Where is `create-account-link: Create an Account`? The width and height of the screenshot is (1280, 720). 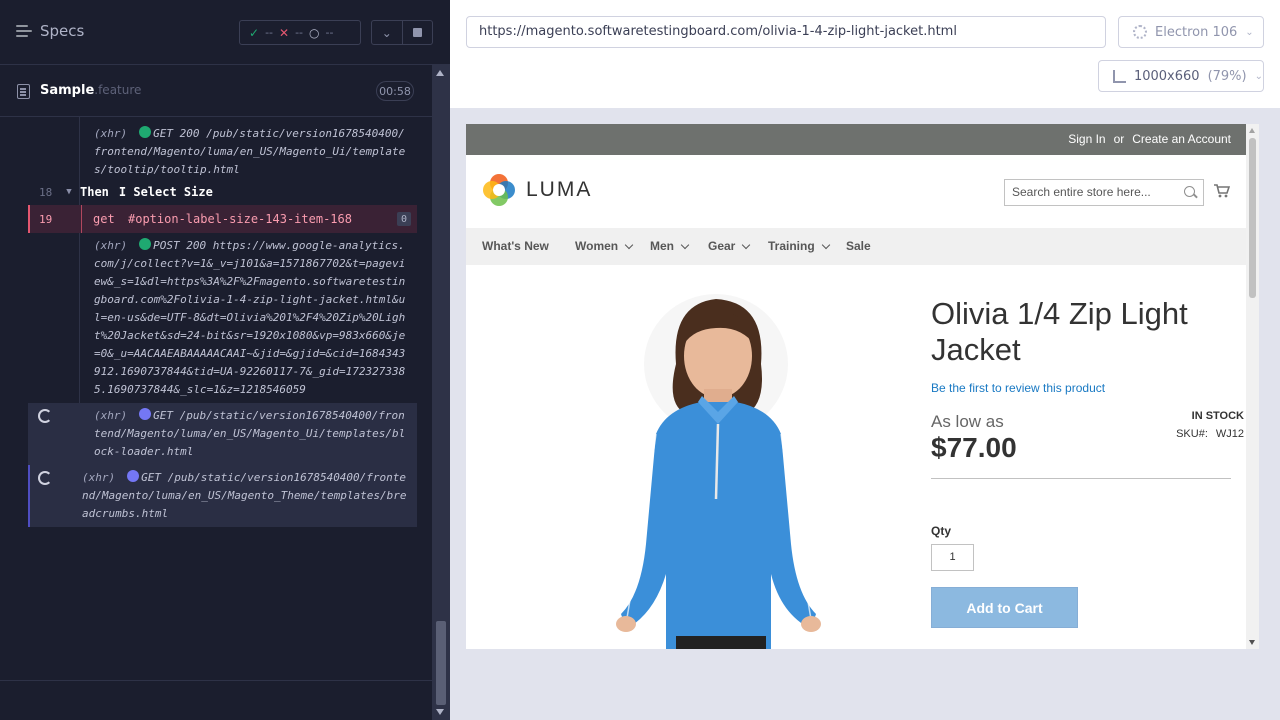
create-account-link: Create an Account is located at coordinates (1181, 139).